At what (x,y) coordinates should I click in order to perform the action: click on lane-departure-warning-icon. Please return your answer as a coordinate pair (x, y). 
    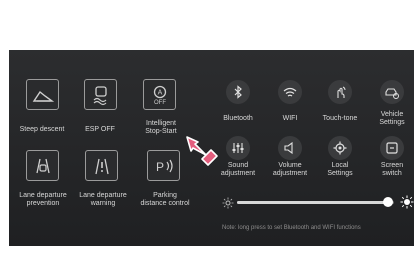
    Looking at the image, I should click on (101, 166).